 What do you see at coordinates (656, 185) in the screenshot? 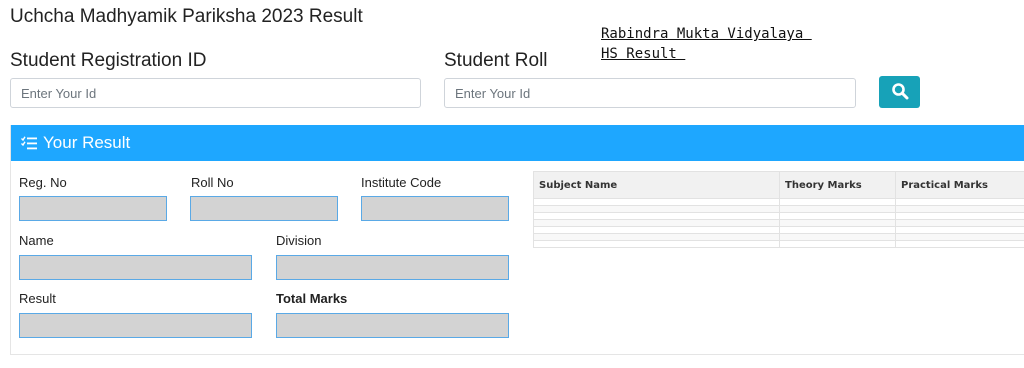
I see `subject-name-column-header: Subject Name` at bounding box center [656, 185].